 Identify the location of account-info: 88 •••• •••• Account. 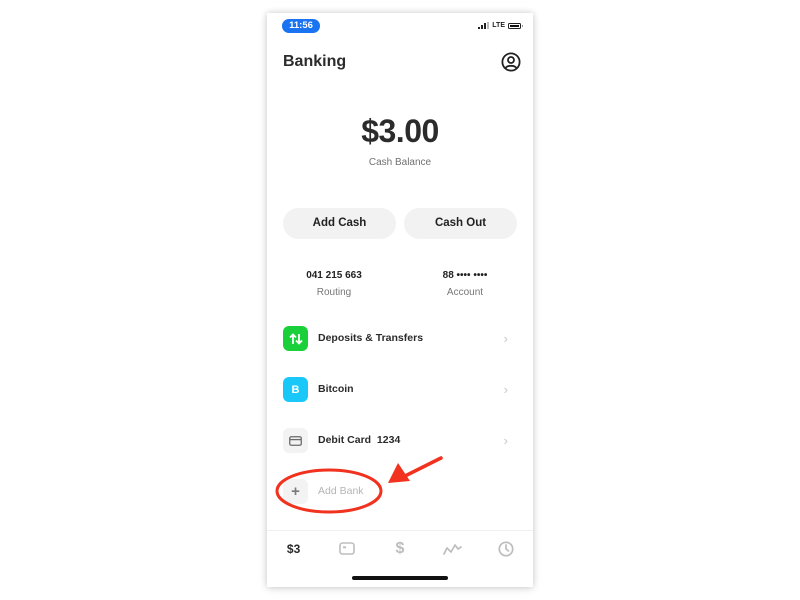
(465, 284).